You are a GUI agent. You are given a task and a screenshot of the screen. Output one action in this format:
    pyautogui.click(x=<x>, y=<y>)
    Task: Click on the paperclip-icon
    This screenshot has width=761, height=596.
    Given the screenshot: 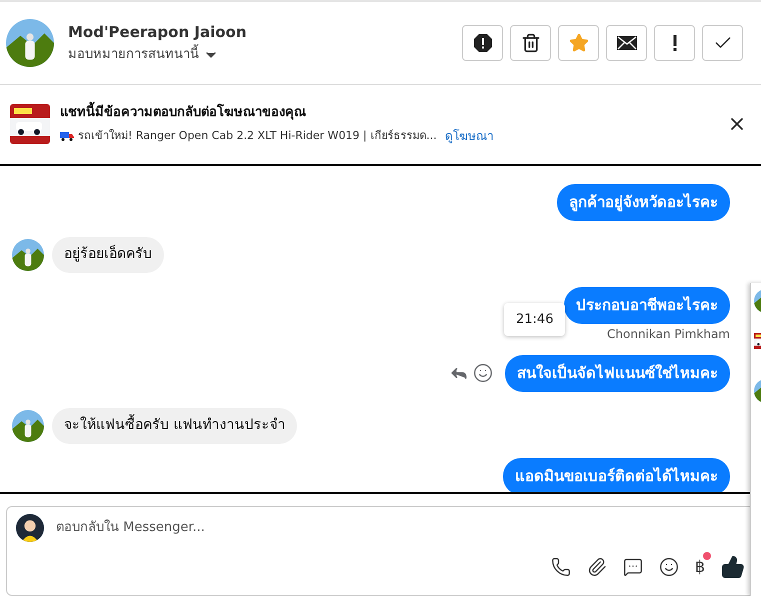 What is the action you would take?
    pyautogui.click(x=596, y=566)
    